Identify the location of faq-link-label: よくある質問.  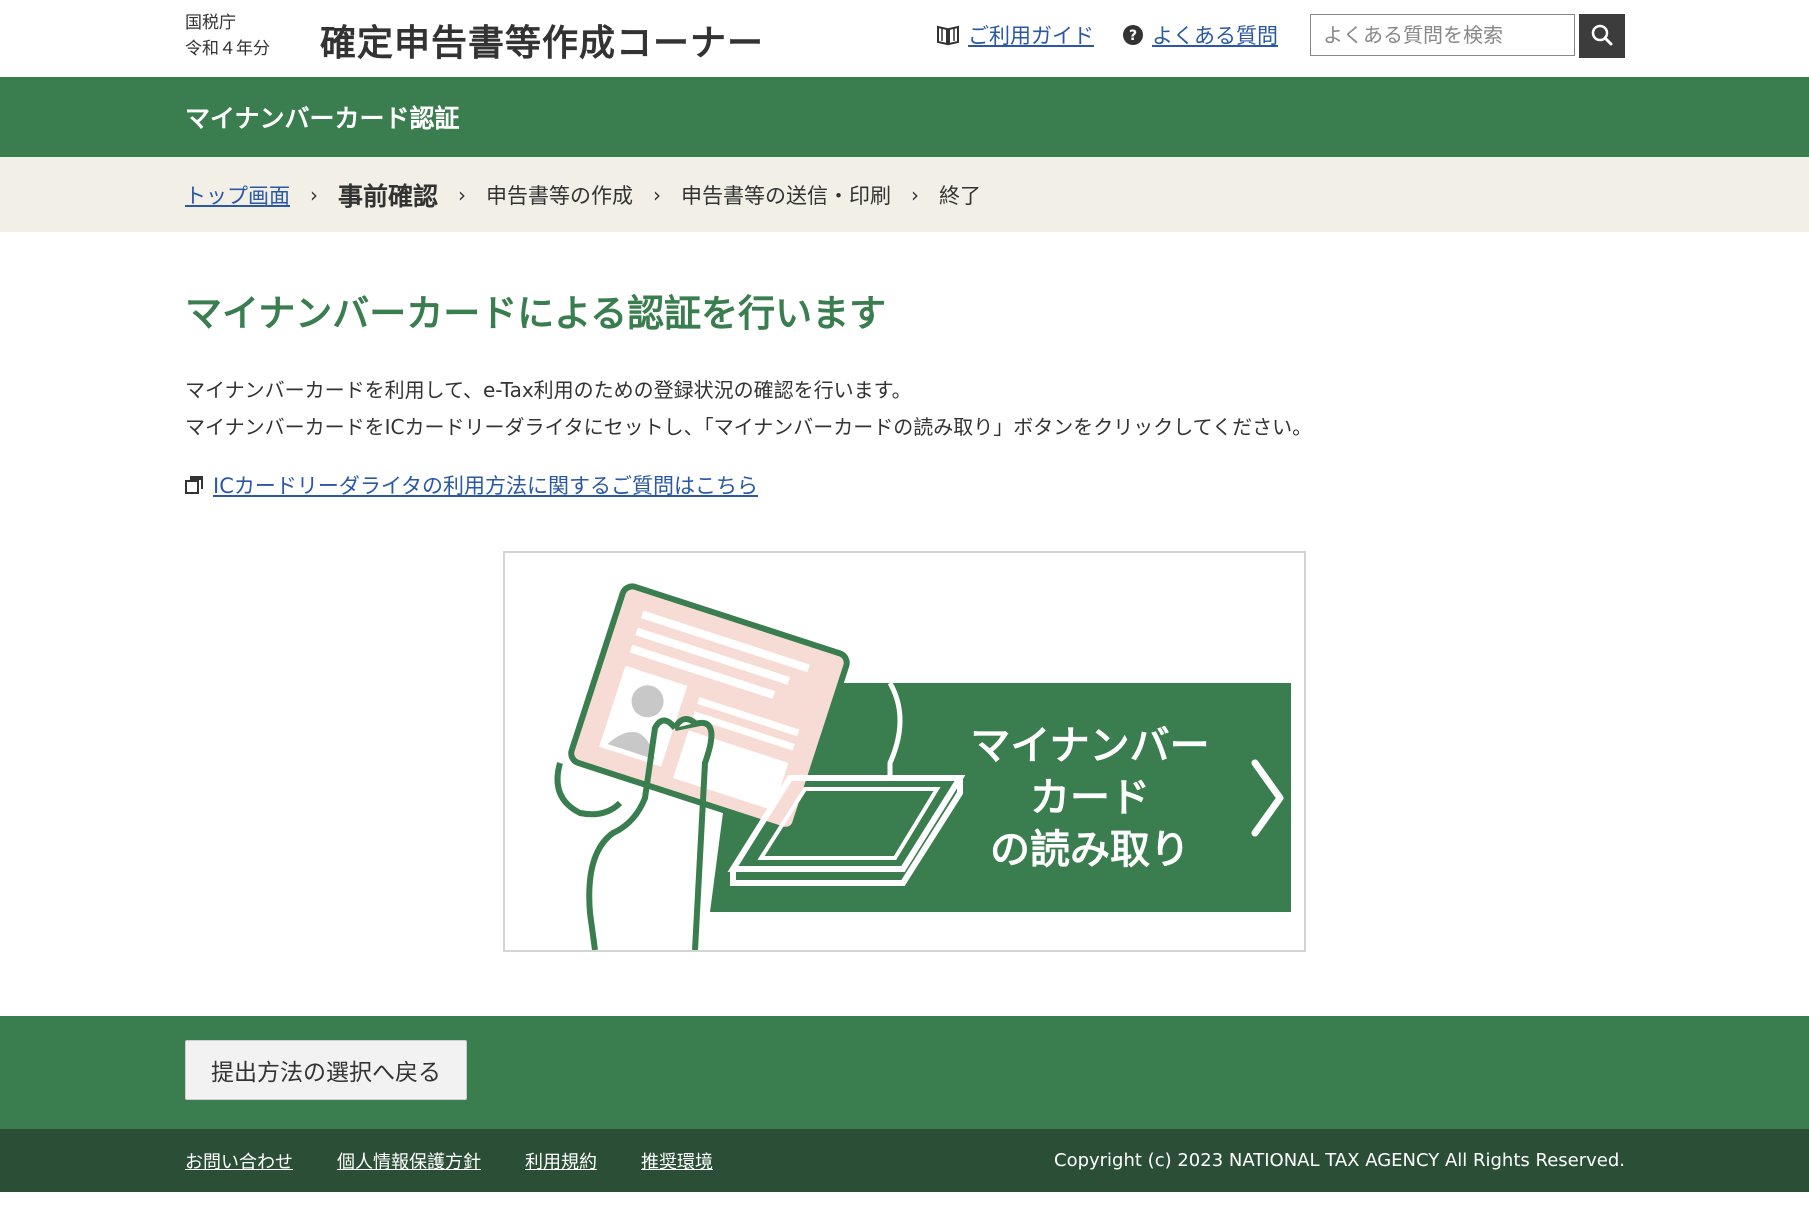
(1215, 36).